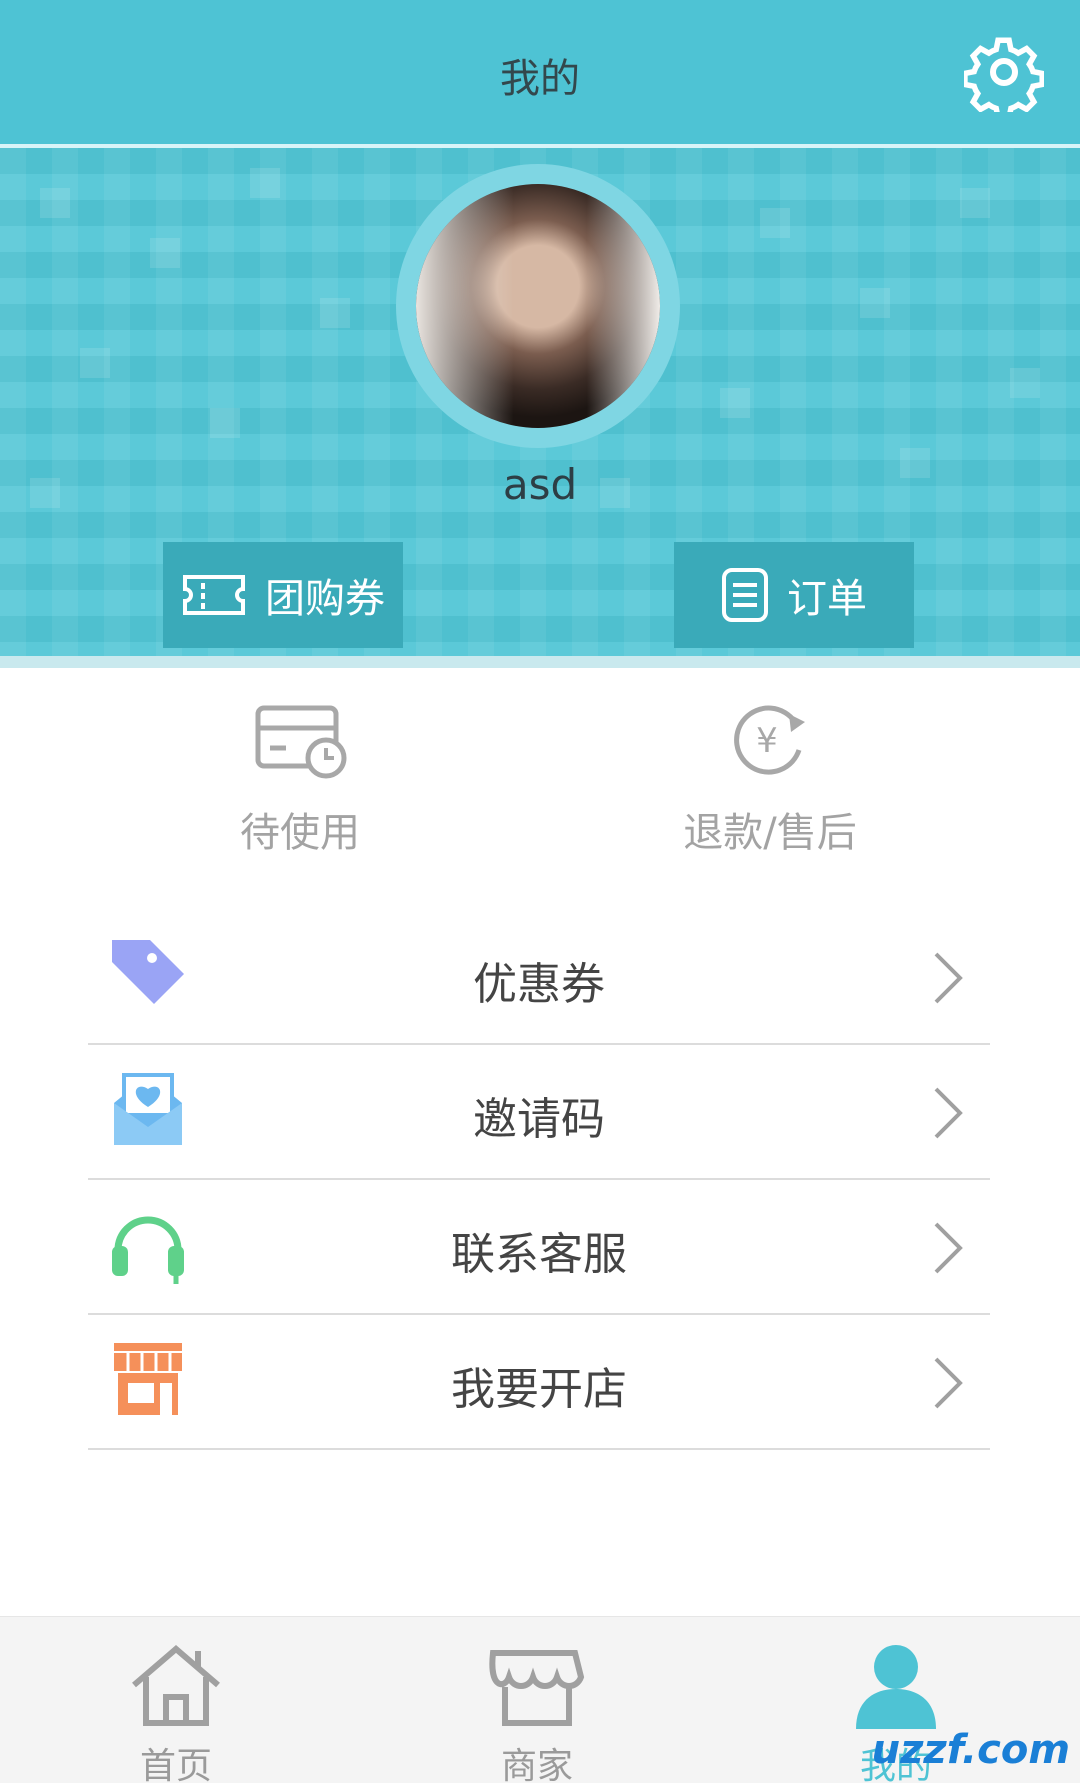 Image resolution: width=1080 pixels, height=1789 pixels. I want to click on settings-gear-icon, so click(1004, 72).